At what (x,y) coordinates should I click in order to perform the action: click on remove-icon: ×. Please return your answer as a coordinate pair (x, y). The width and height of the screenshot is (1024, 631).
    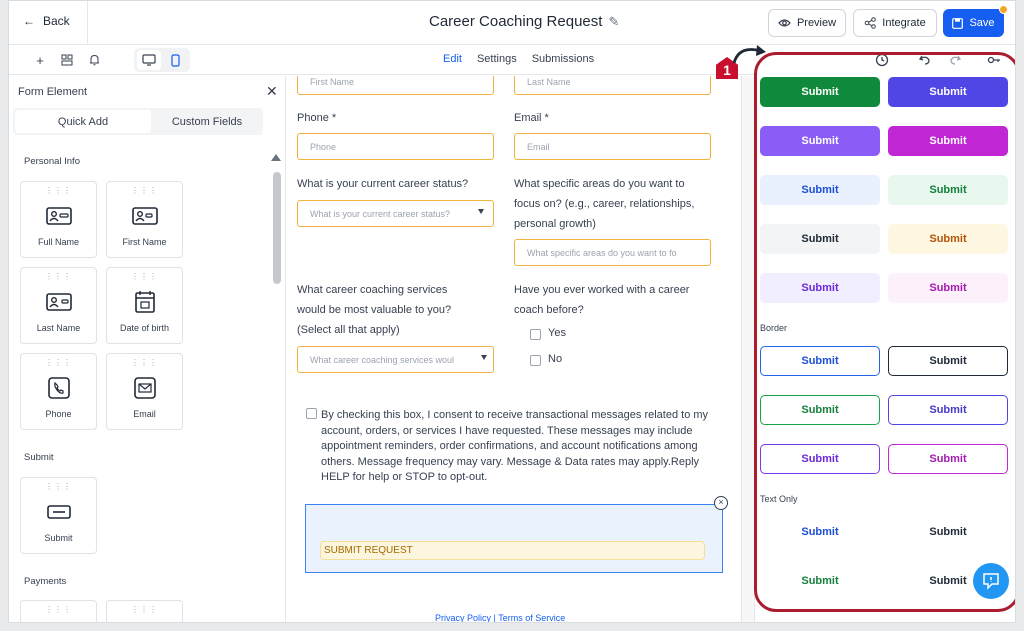
    Looking at the image, I should click on (721, 503).